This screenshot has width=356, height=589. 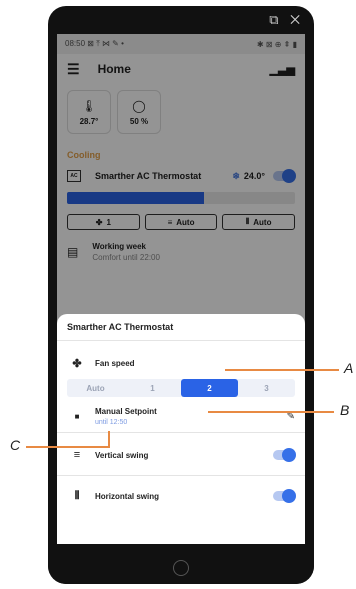 What do you see at coordinates (282, 370) in the screenshot?
I see `callout-a-line` at bounding box center [282, 370].